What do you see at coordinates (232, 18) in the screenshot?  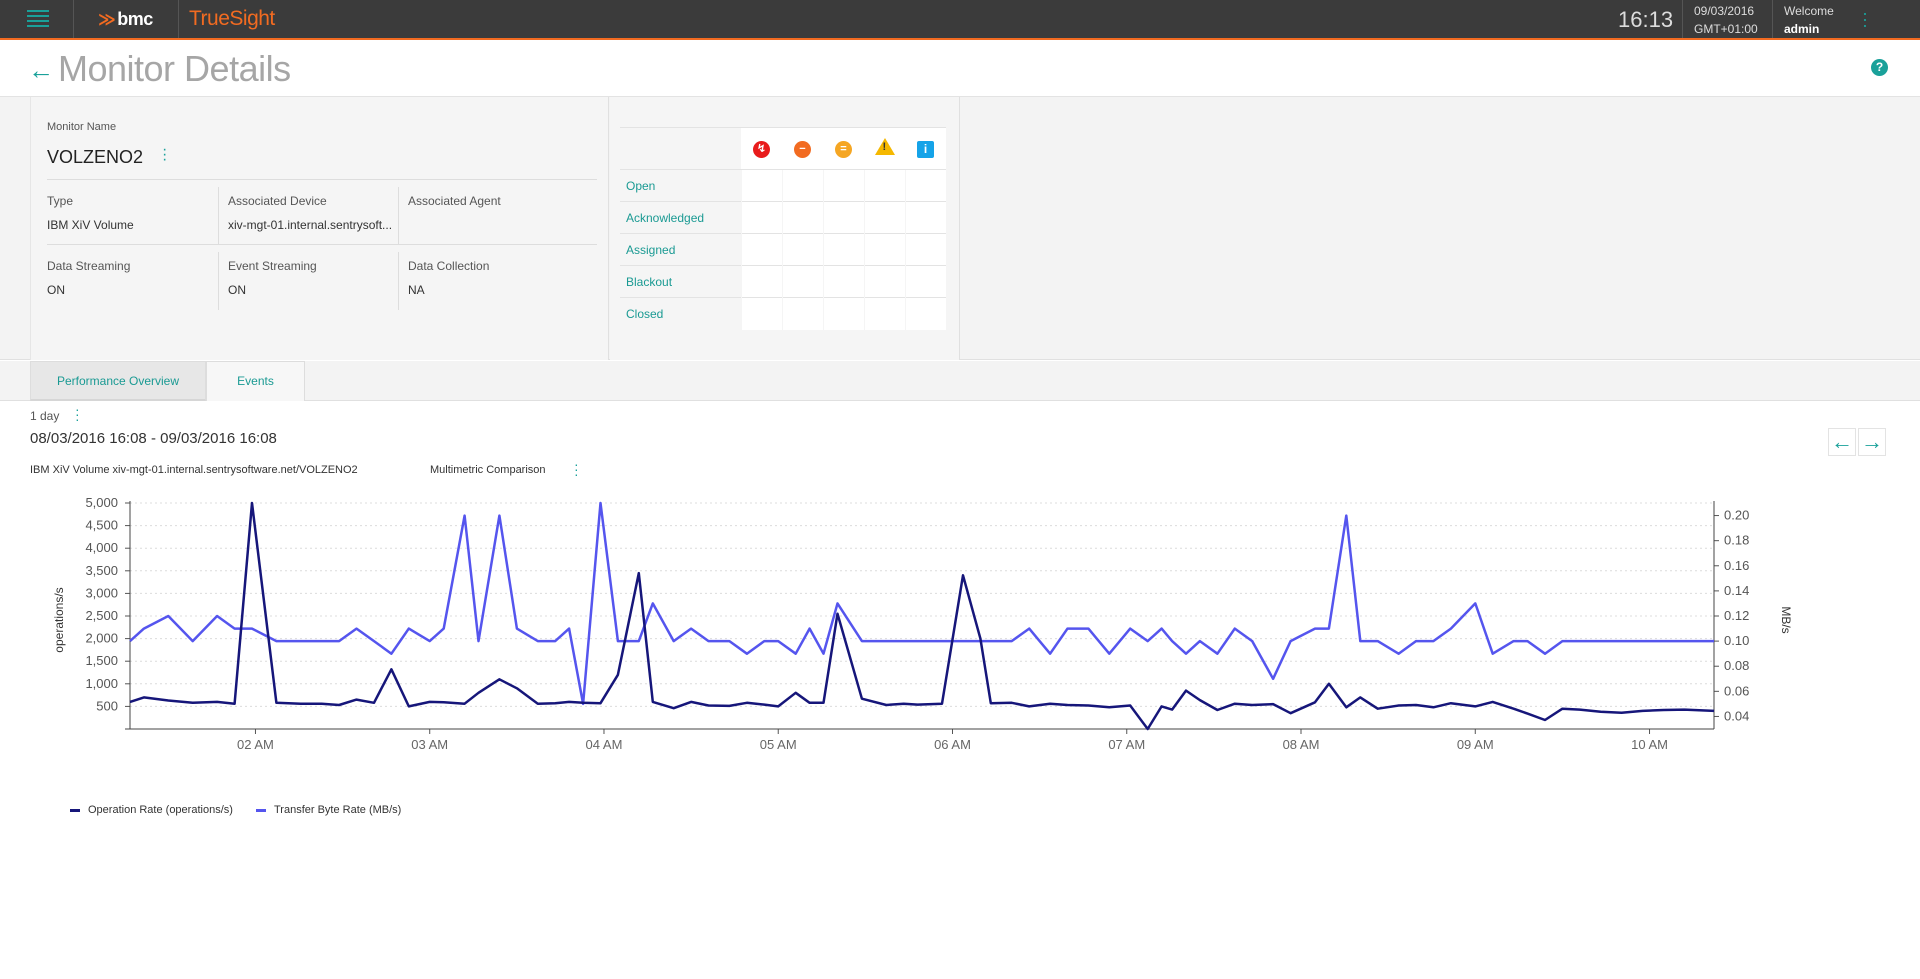 I see `product-name: TrueSight` at bounding box center [232, 18].